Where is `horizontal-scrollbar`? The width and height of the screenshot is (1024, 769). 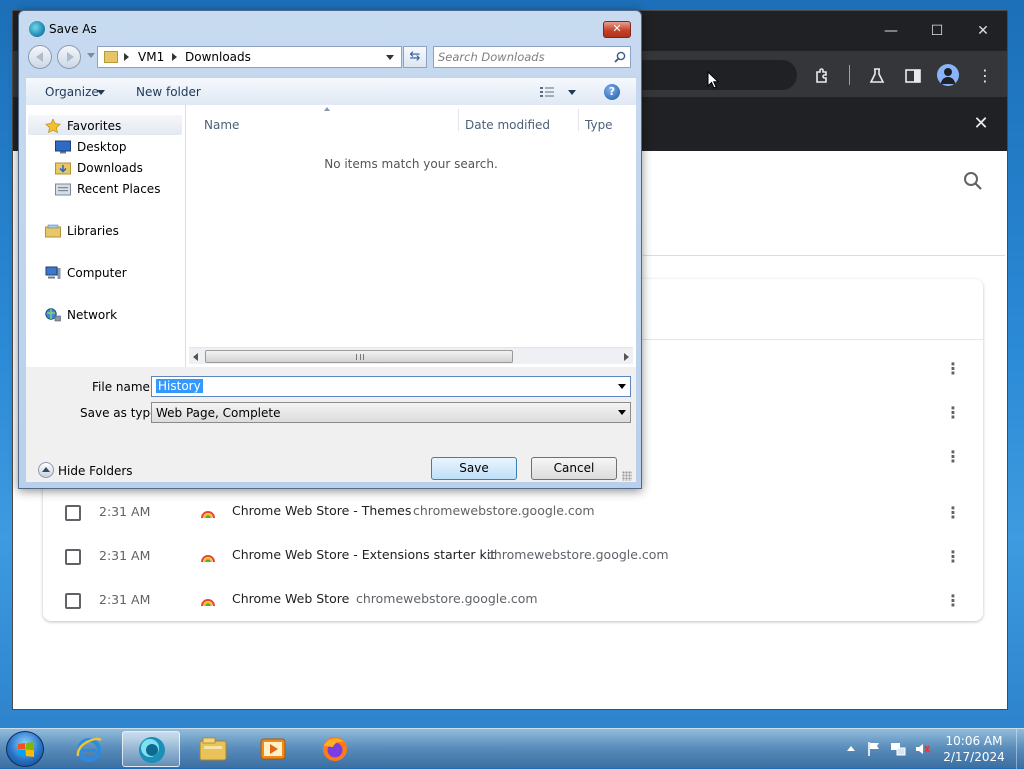
horizontal-scrollbar is located at coordinates (411, 355).